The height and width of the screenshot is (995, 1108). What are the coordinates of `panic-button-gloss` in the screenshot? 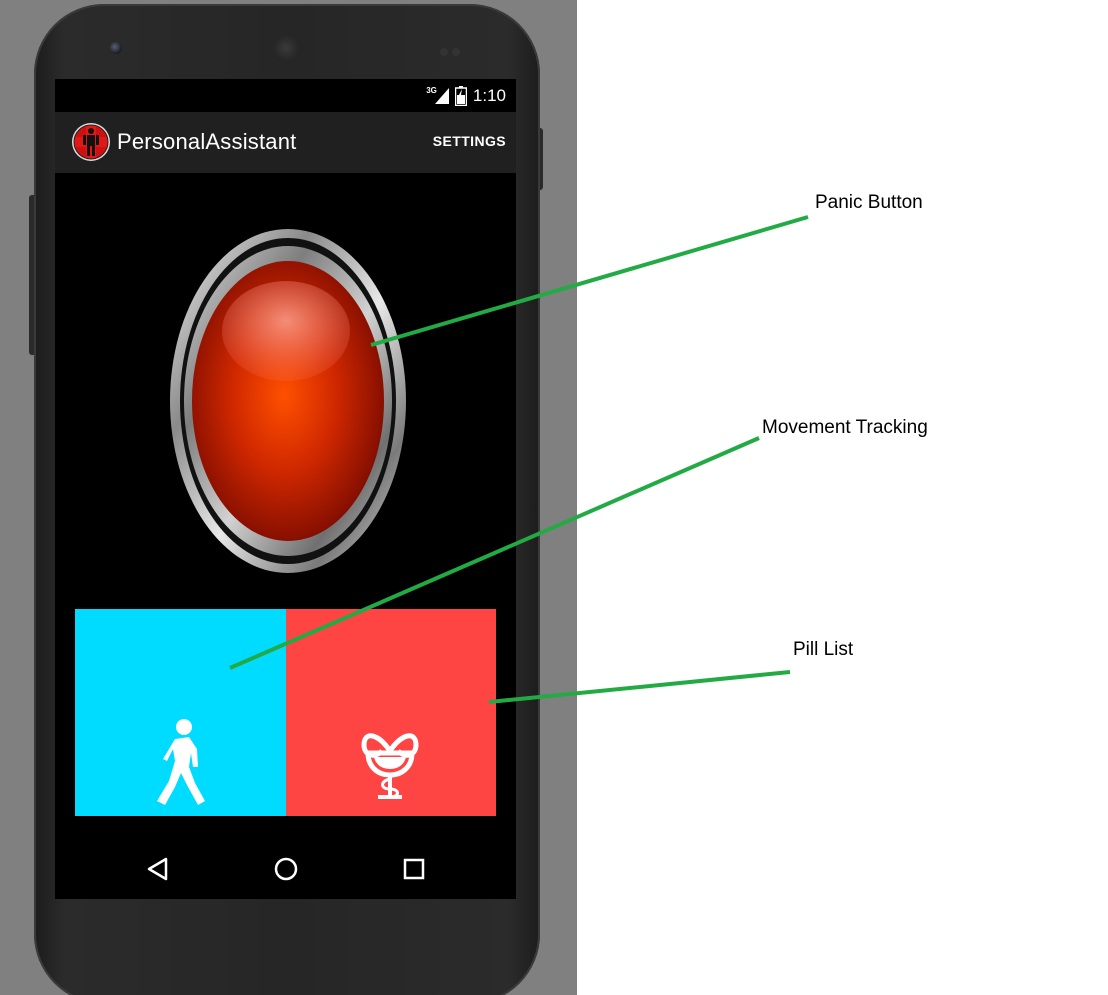 It's located at (286, 331).